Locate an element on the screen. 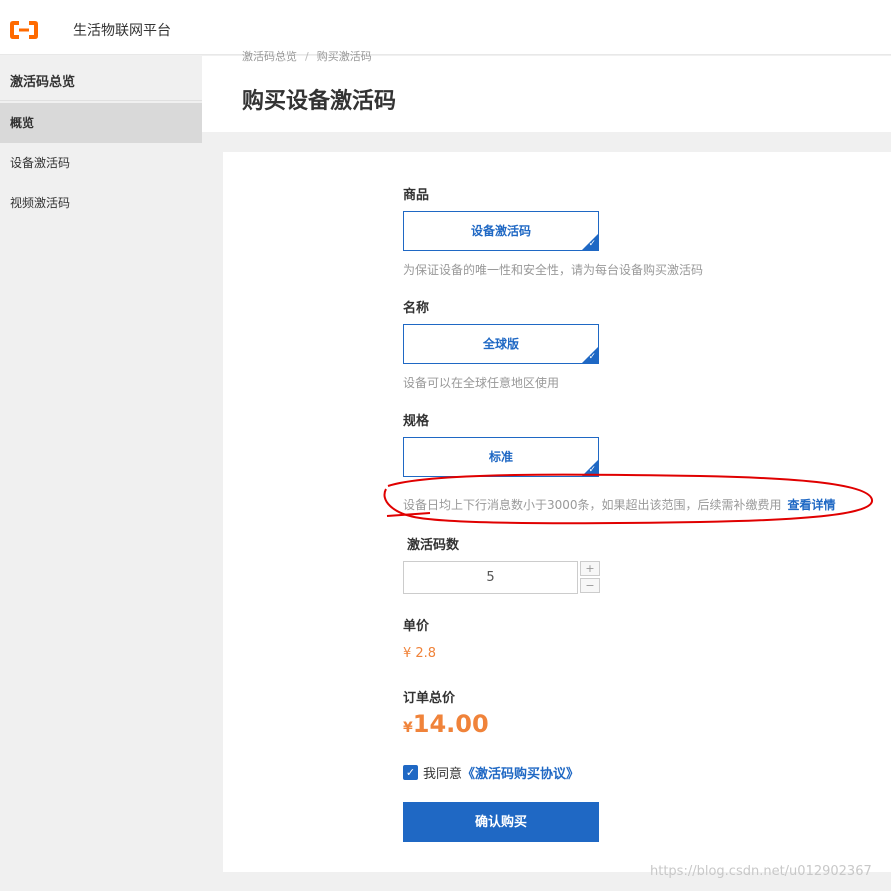 The width and height of the screenshot is (891, 891). agreement-row: ✓ 我同意 《激活码购买协议》 is located at coordinates (491, 772).